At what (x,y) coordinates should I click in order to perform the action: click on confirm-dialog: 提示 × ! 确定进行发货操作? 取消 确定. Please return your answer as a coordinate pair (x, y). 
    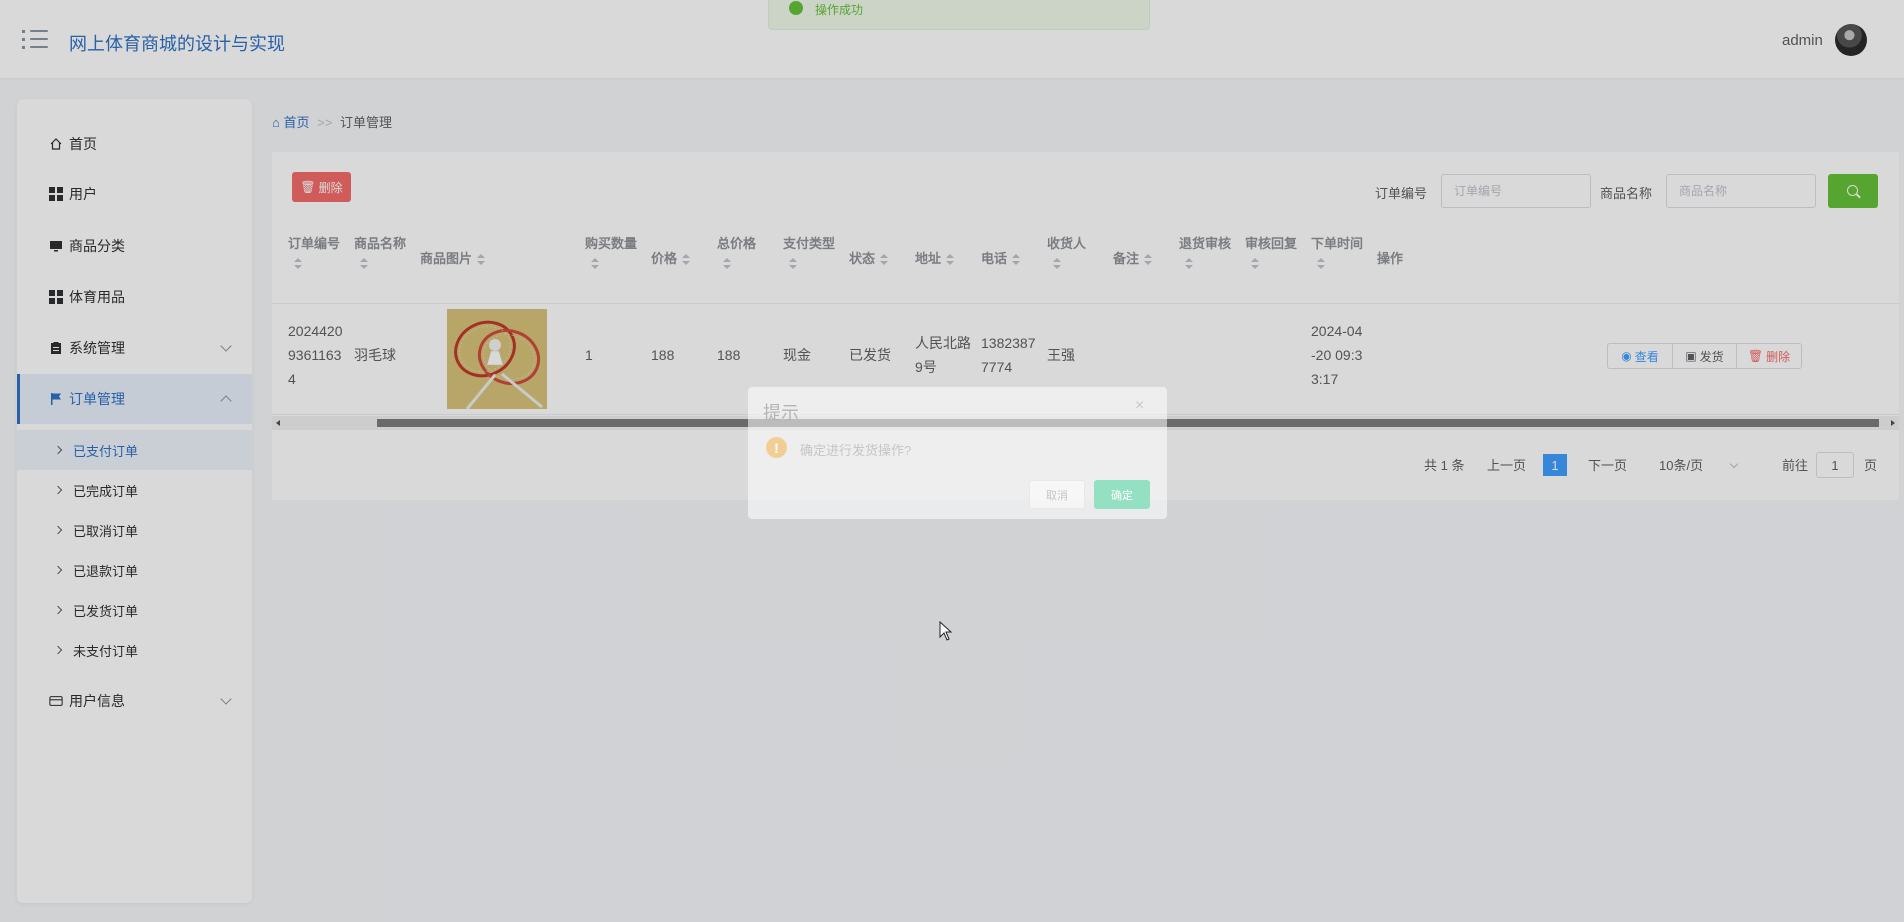
    Looking at the image, I should click on (957, 453).